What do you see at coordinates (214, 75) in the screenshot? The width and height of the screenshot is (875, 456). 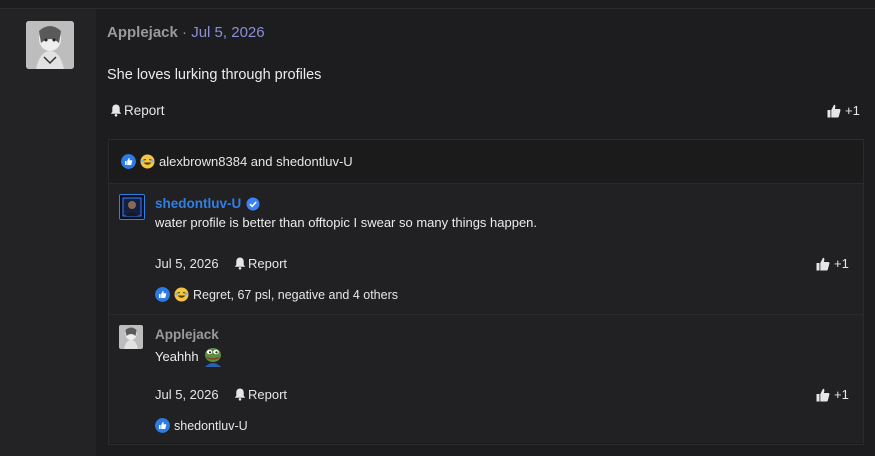 I see `post-body: She loves lurking through profiles` at bounding box center [214, 75].